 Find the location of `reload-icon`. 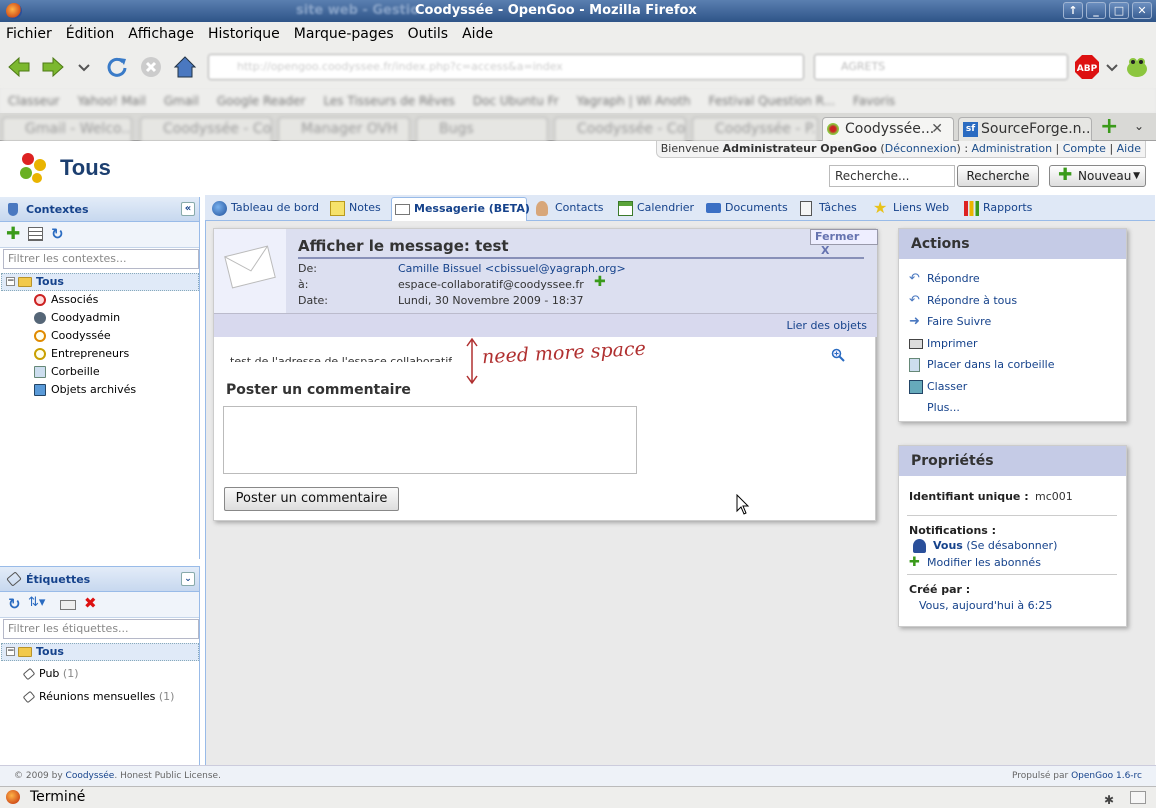

reload-icon is located at coordinates (117, 67).